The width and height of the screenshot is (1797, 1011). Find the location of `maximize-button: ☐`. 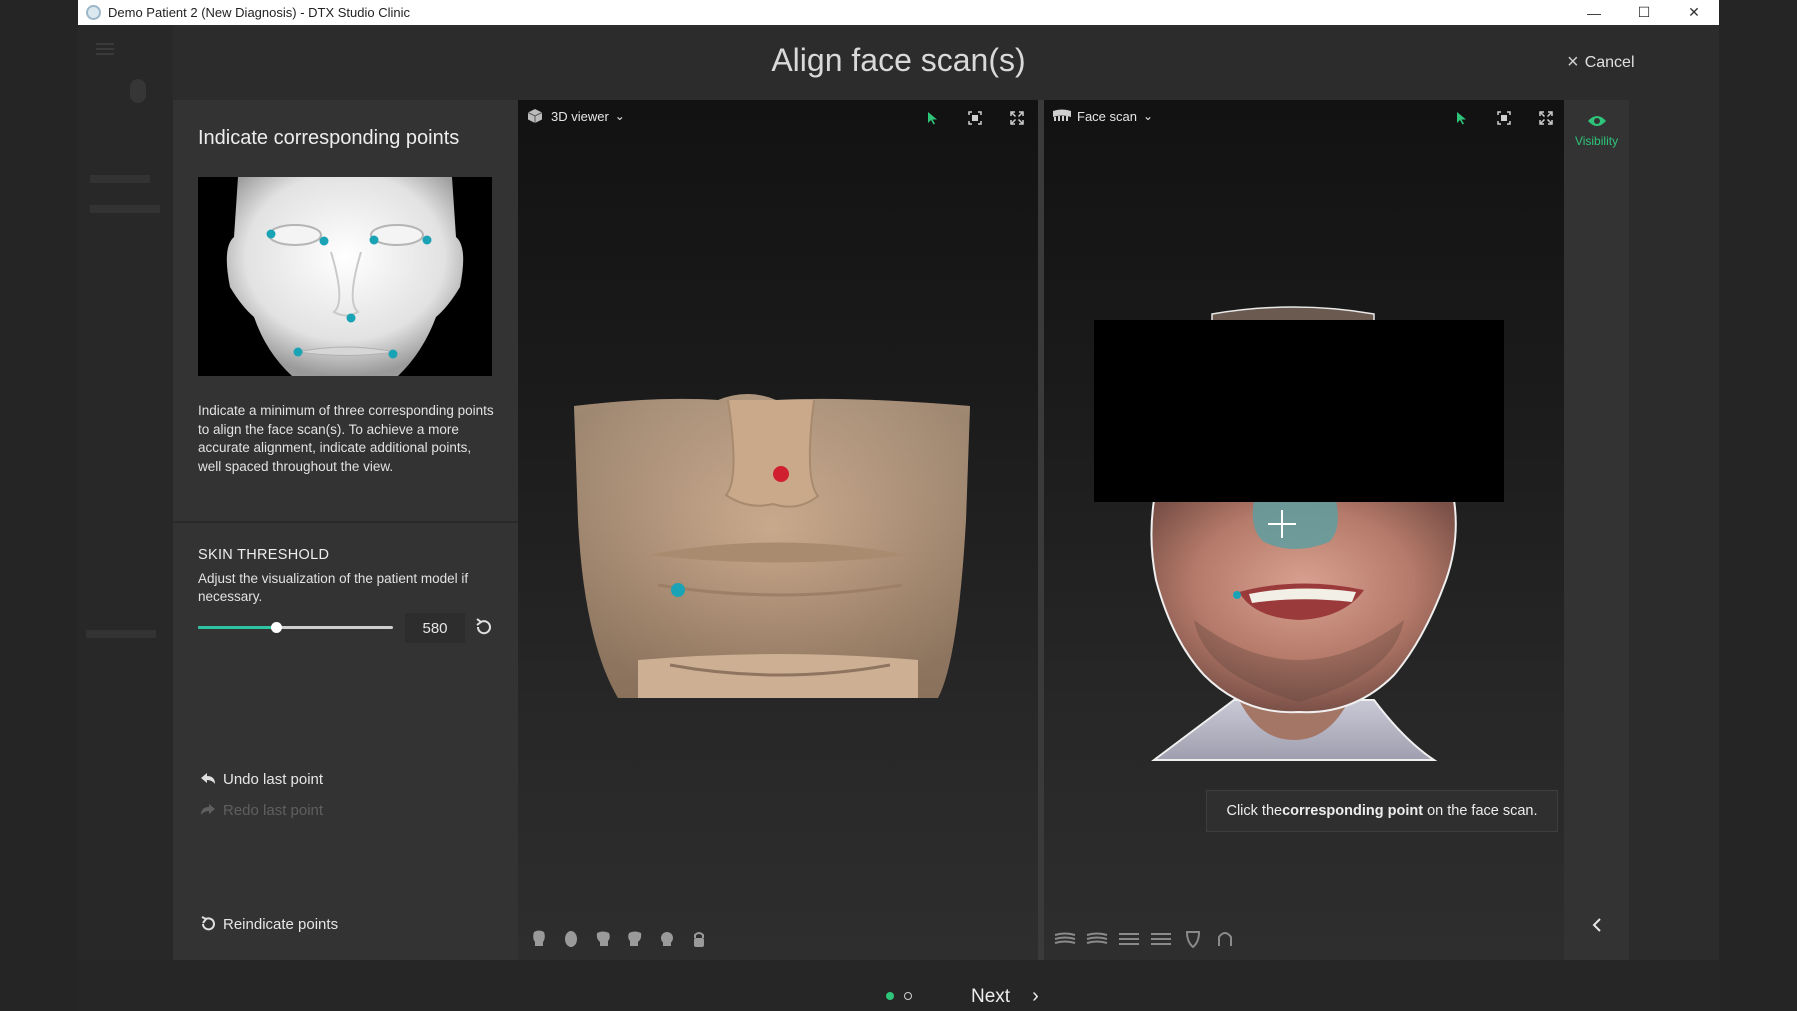

maximize-button: ☐ is located at coordinates (1644, 12).